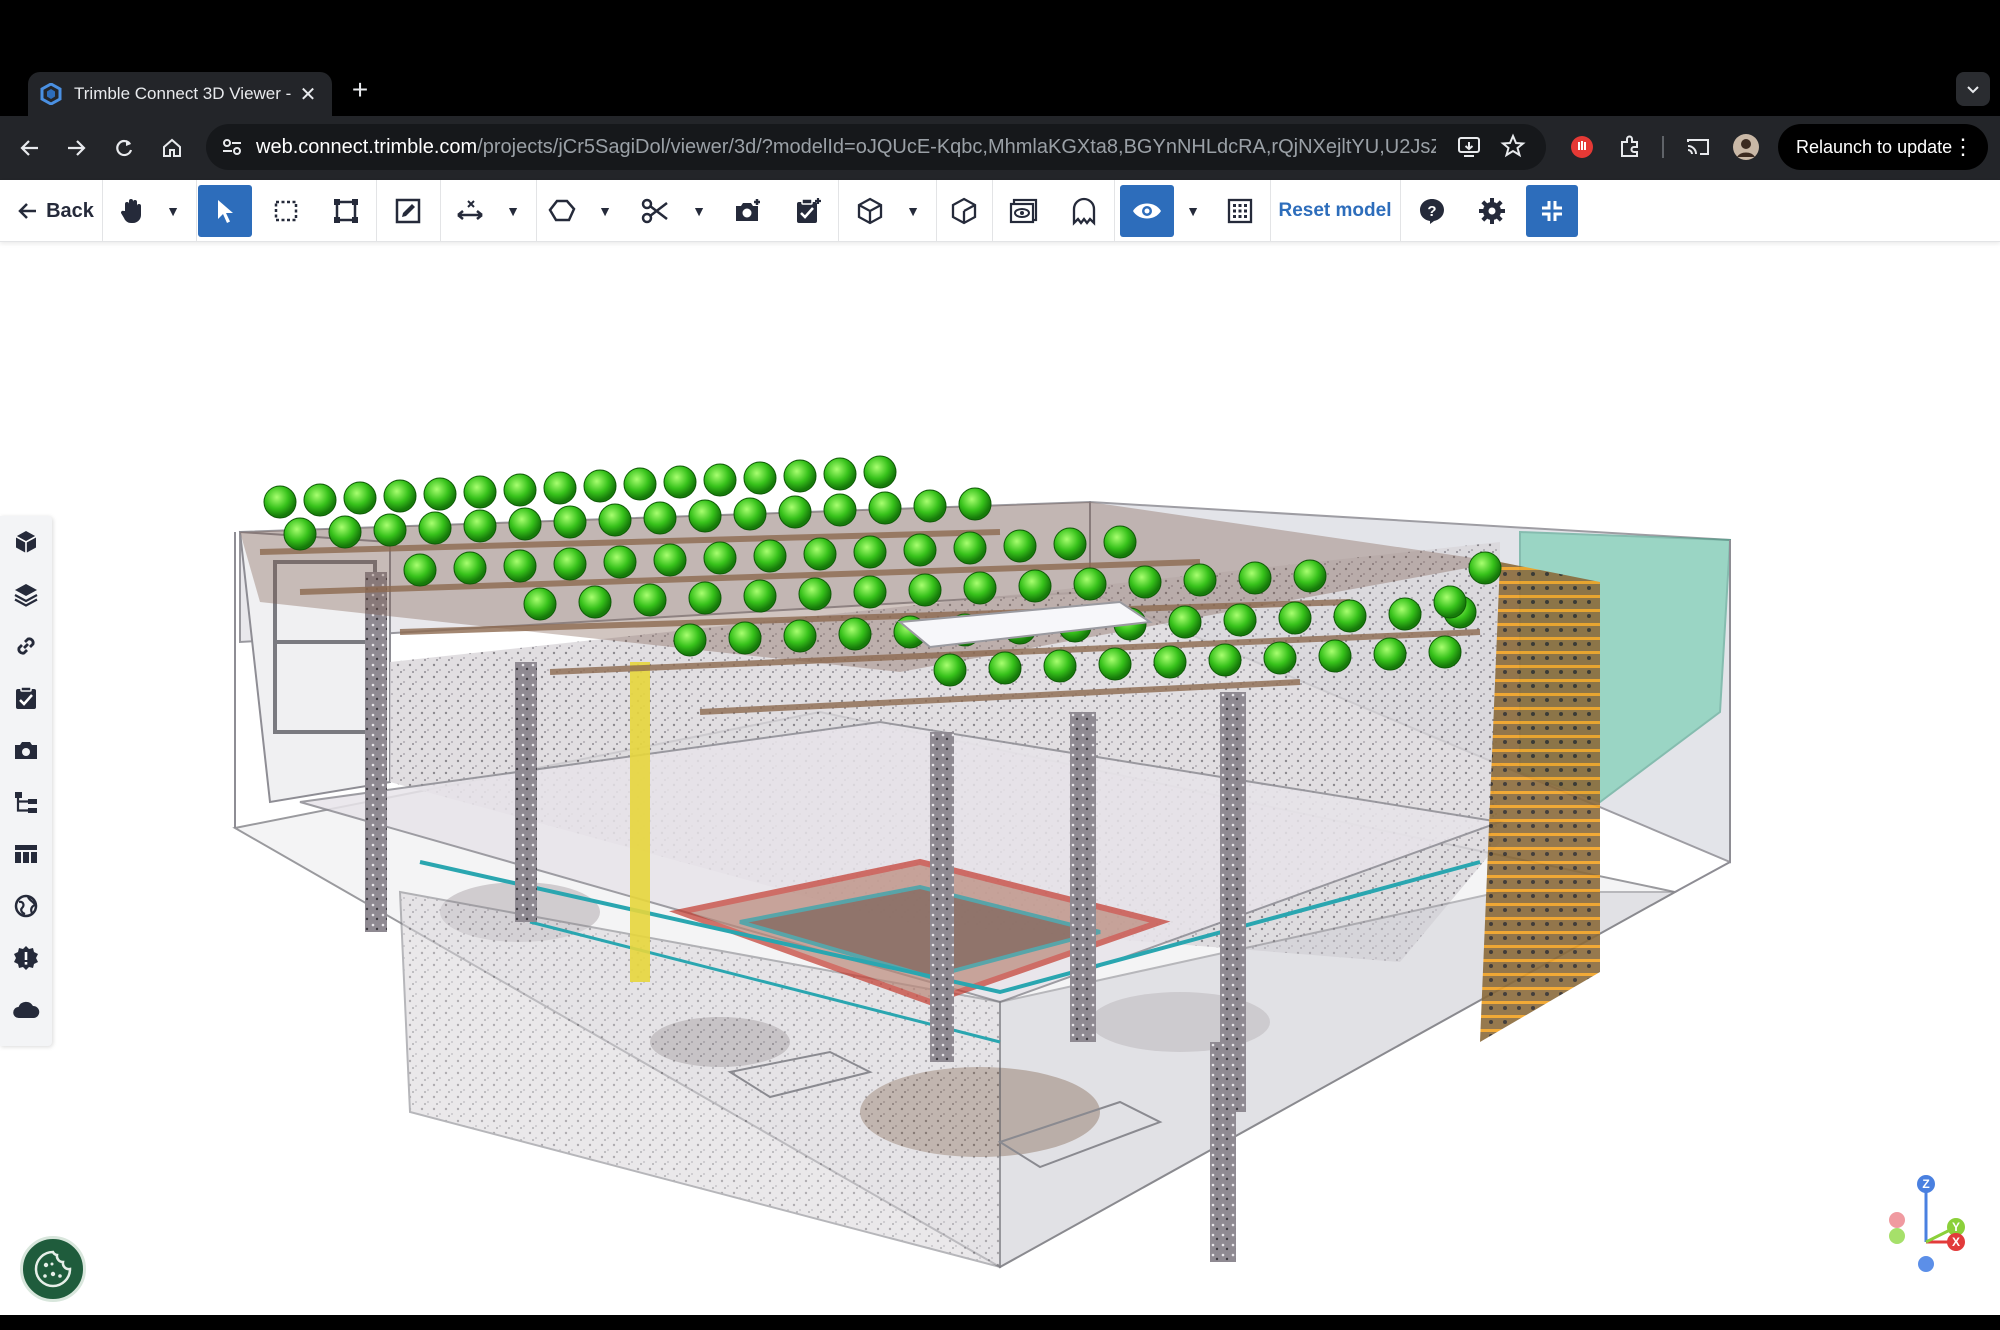  I want to click on reset-model-button: Reset model, so click(1335, 211).